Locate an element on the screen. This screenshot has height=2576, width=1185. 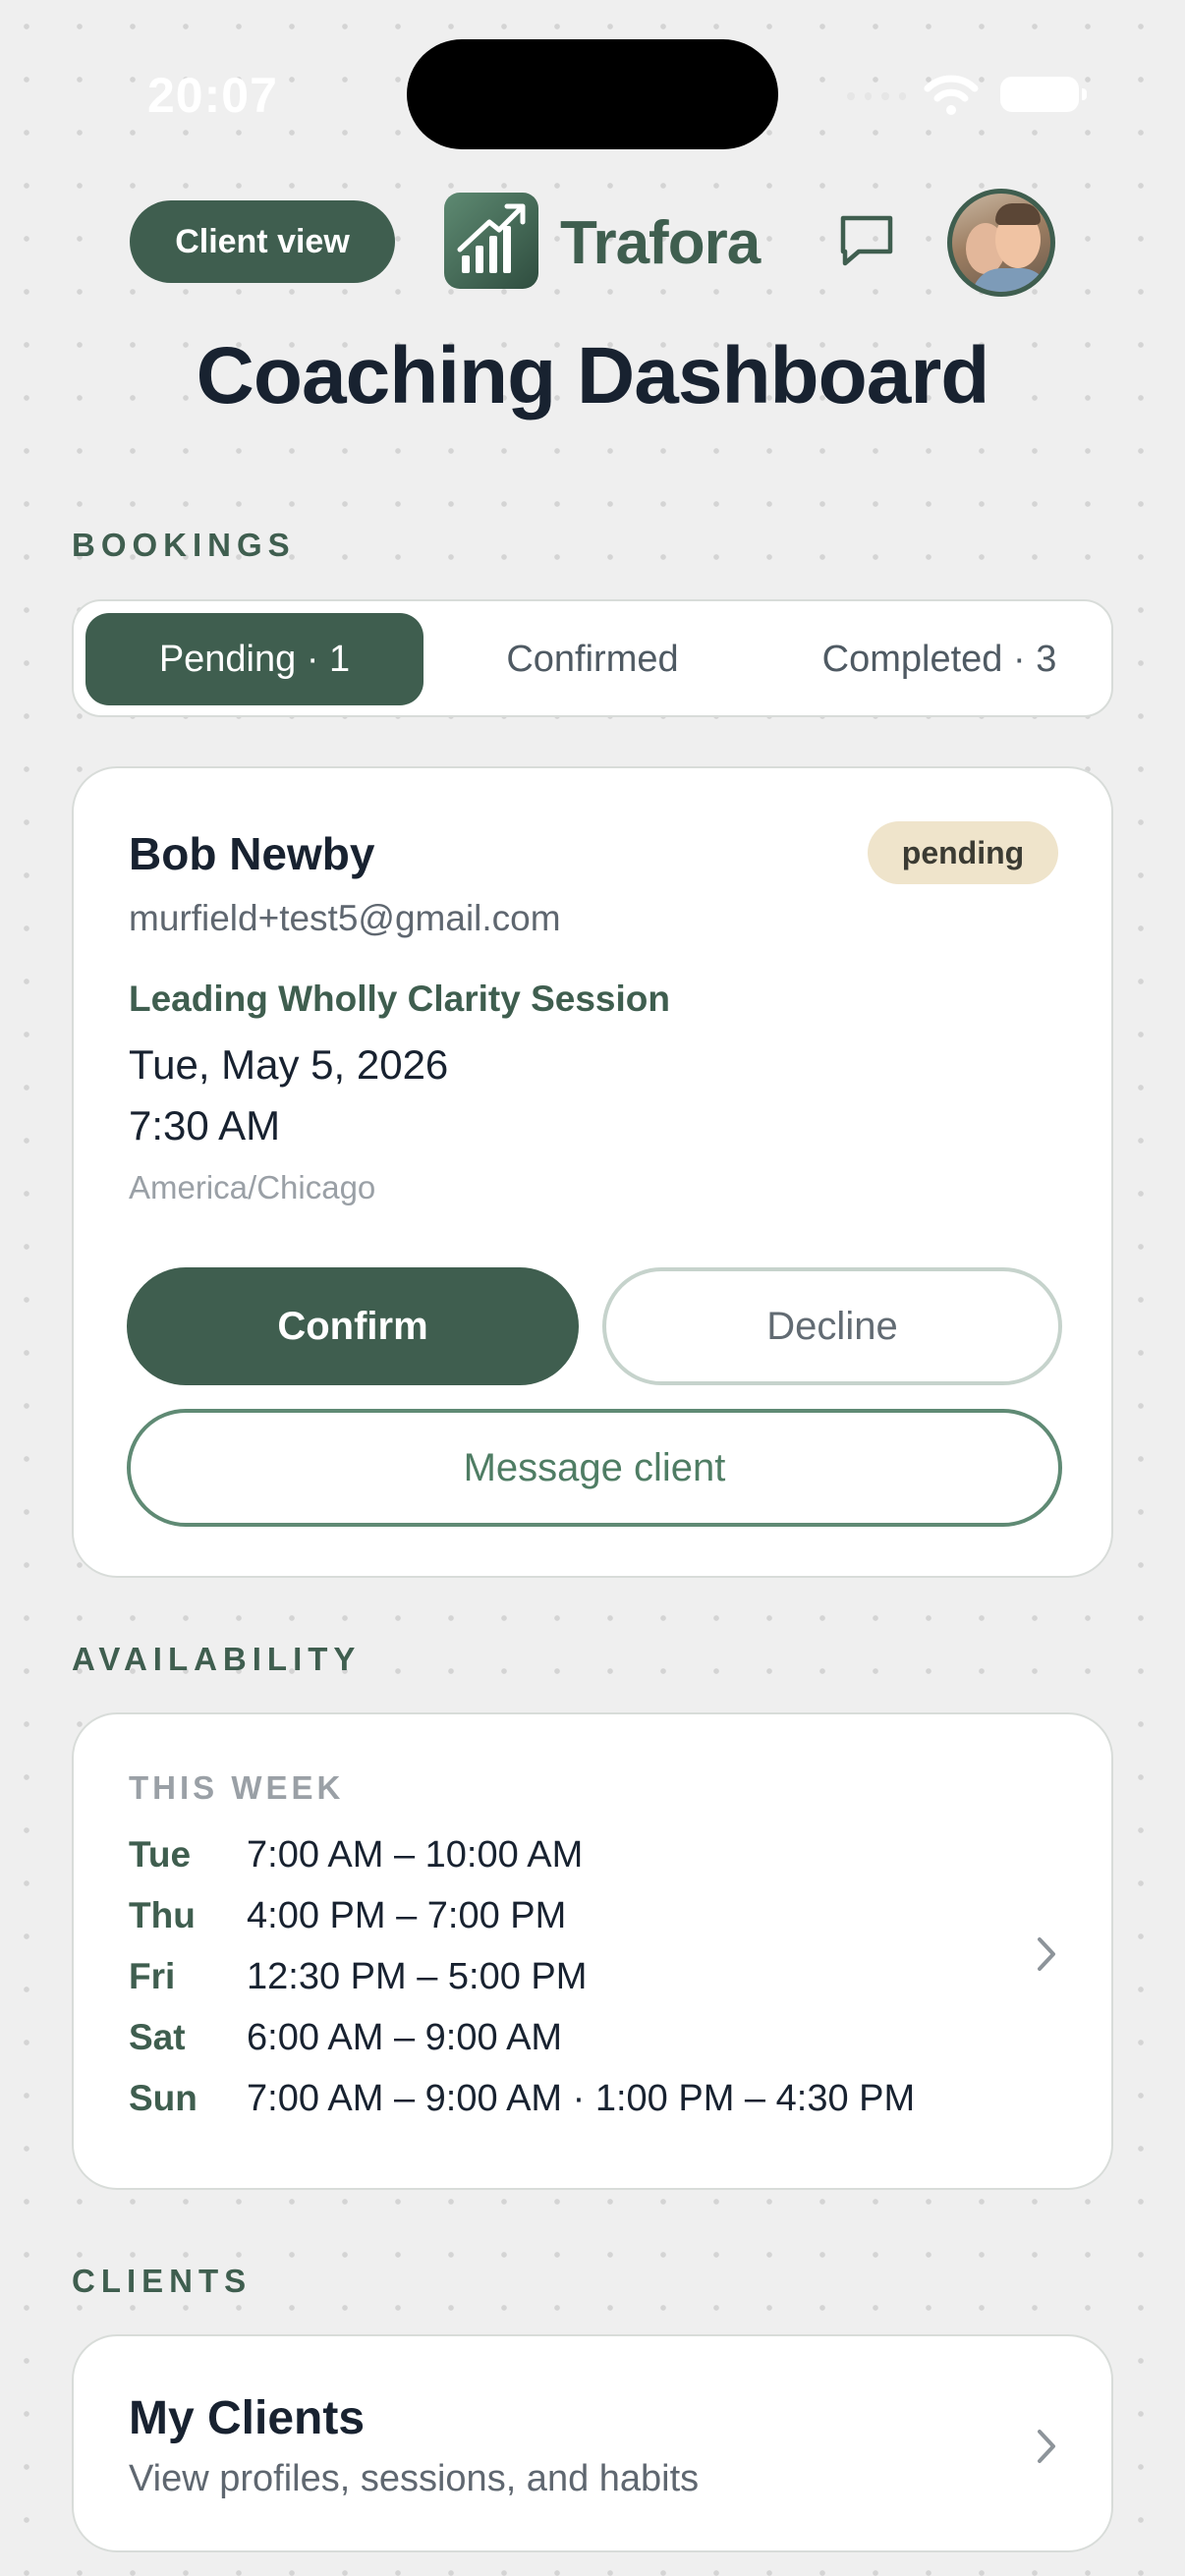
client-view-button: Client view is located at coordinates (262, 241).